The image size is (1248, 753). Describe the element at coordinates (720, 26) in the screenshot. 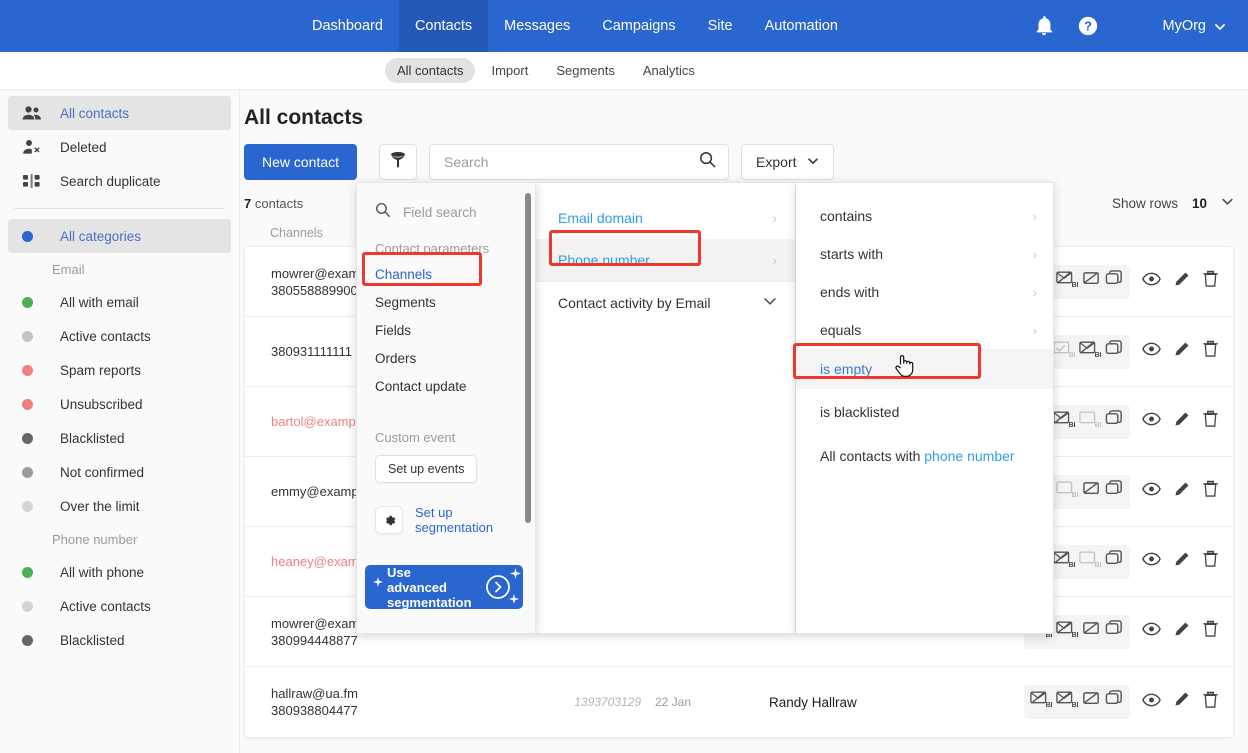

I see `nav-item-site: Site` at that location.